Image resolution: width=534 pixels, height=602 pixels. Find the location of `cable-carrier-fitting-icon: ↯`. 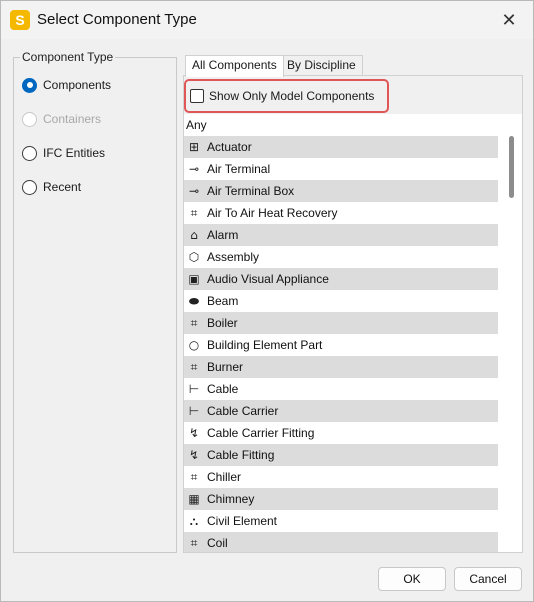

cable-carrier-fitting-icon: ↯ is located at coordinates (194, 433).